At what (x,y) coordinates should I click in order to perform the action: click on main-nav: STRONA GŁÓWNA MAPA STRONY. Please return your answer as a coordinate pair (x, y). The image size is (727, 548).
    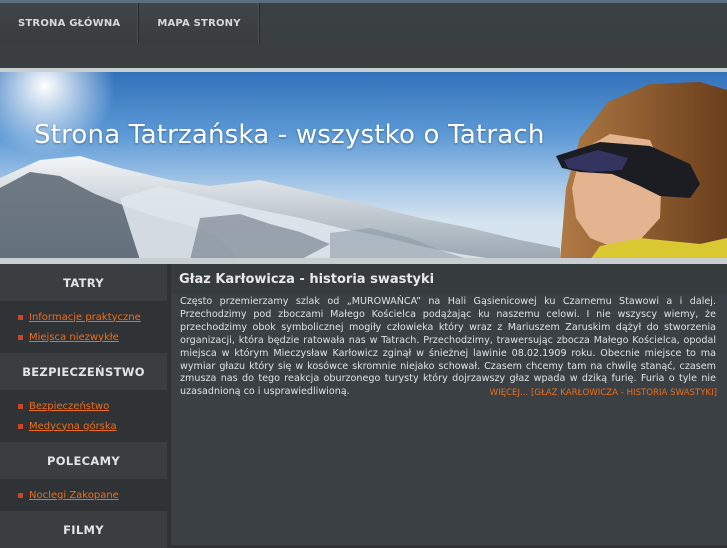
    Looking at the image, I should click on (130, 23).